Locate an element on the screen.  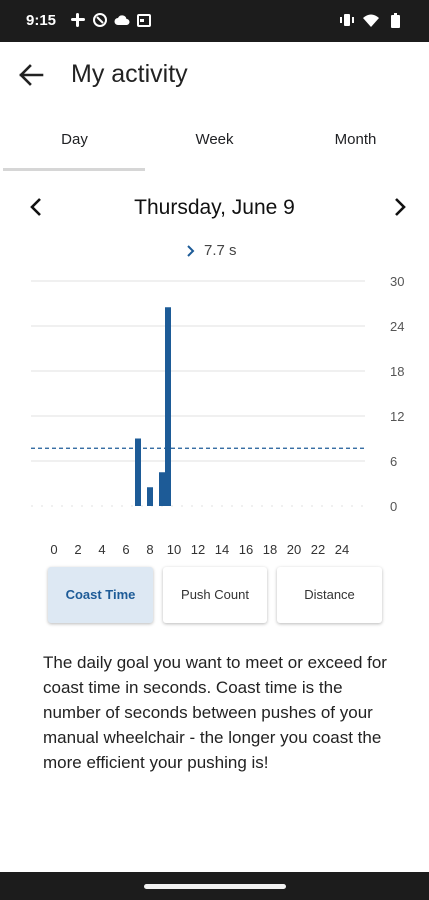
x-tick-label: 2 is located at coordinates (77, 549).